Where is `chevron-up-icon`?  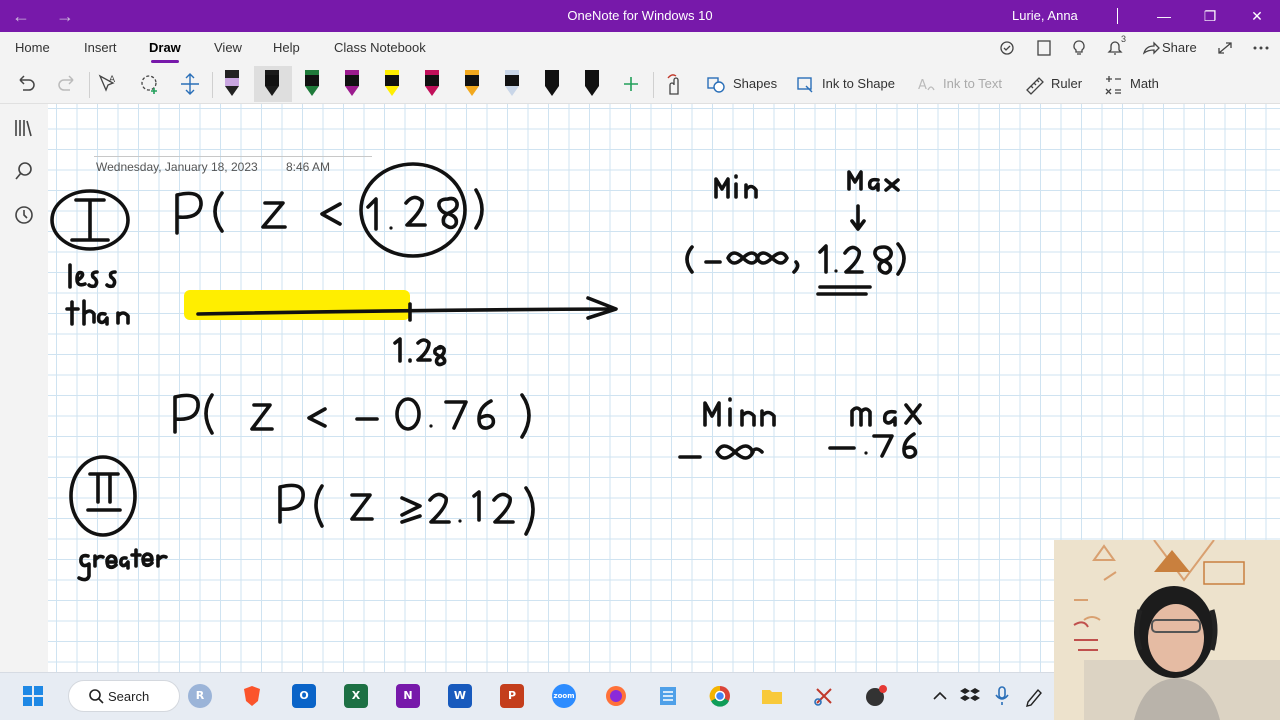 chevron-up-icon is located at coordinates (940, 696).